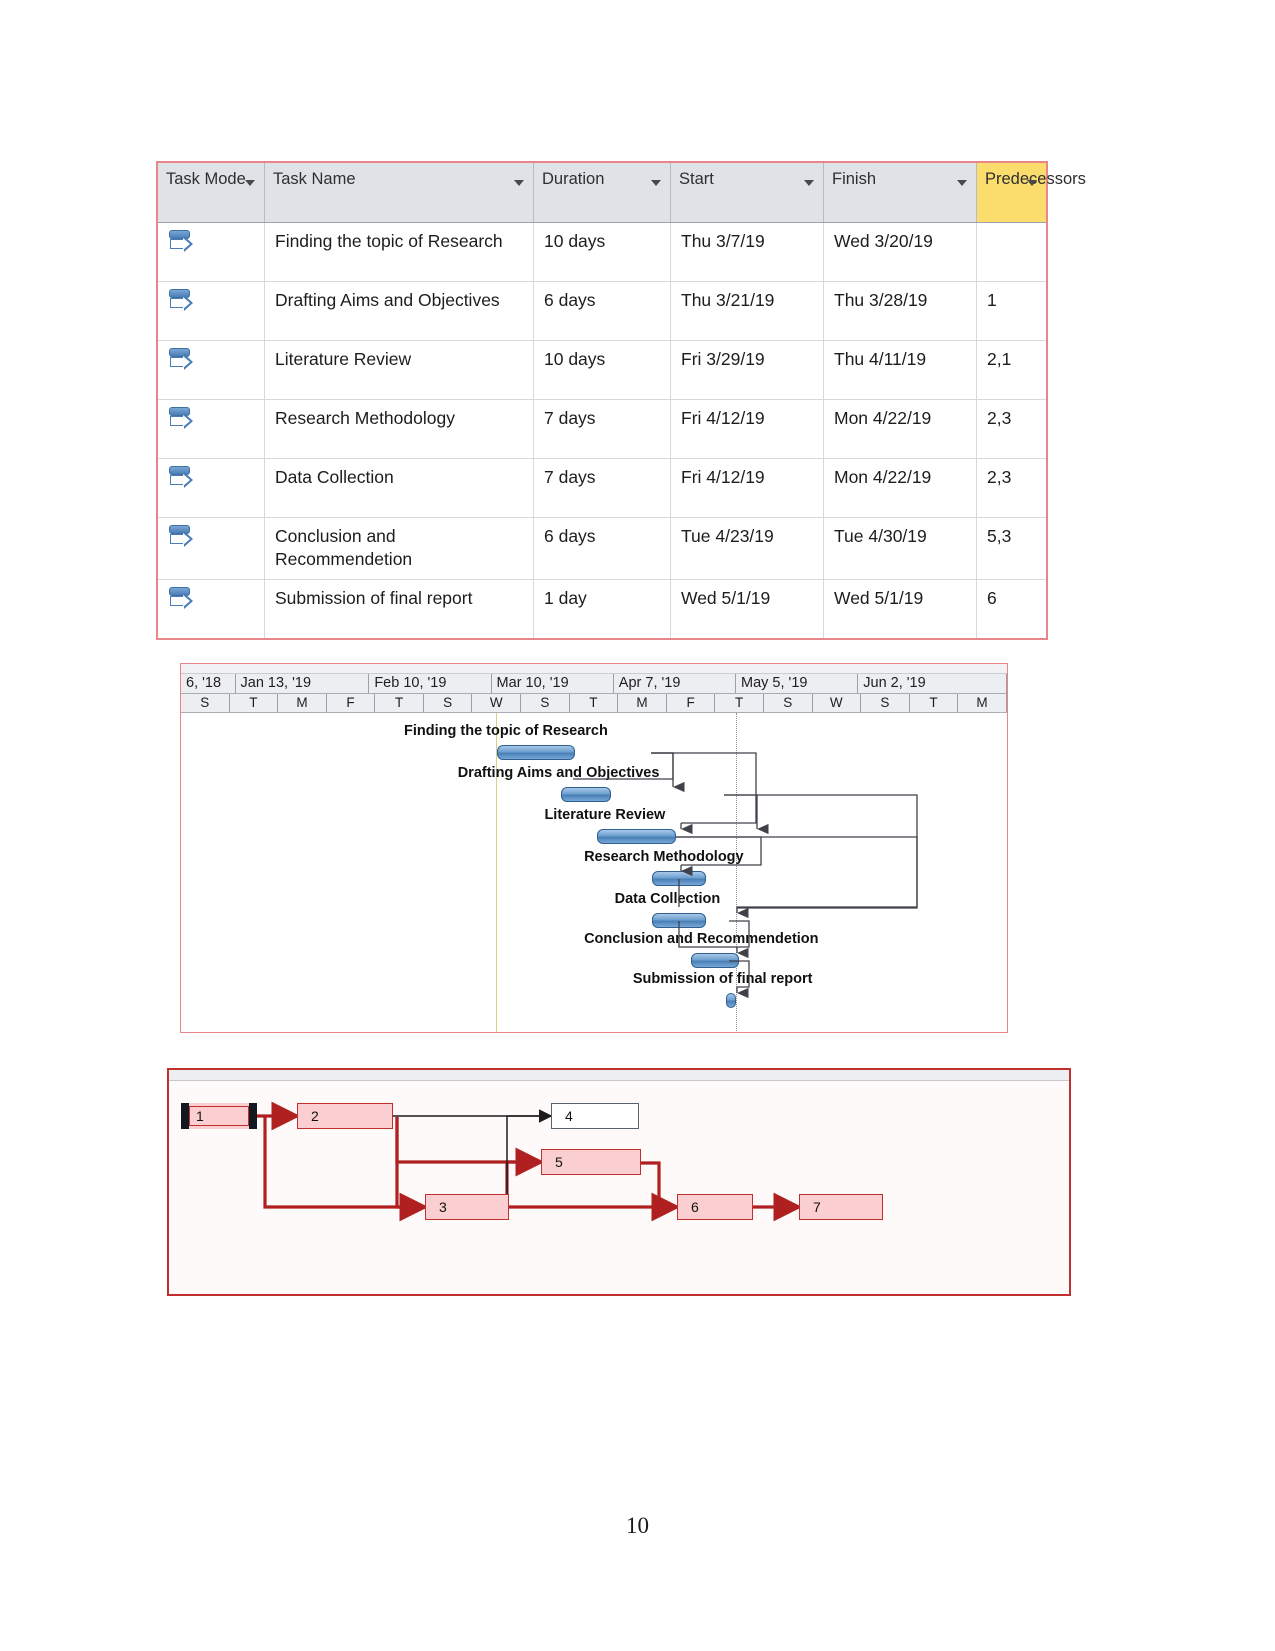  What do you see at coordinates (841, 1207) in the screenshot?
I see `network-node: 7` at bounding box center [841, 1207].